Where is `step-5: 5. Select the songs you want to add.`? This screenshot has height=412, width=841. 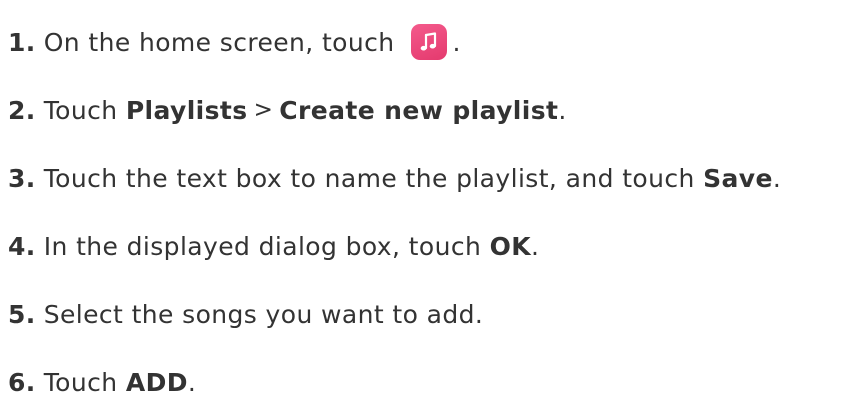 step-5: 5. Select the songs you want to add. is located at coordinates (245, 314).